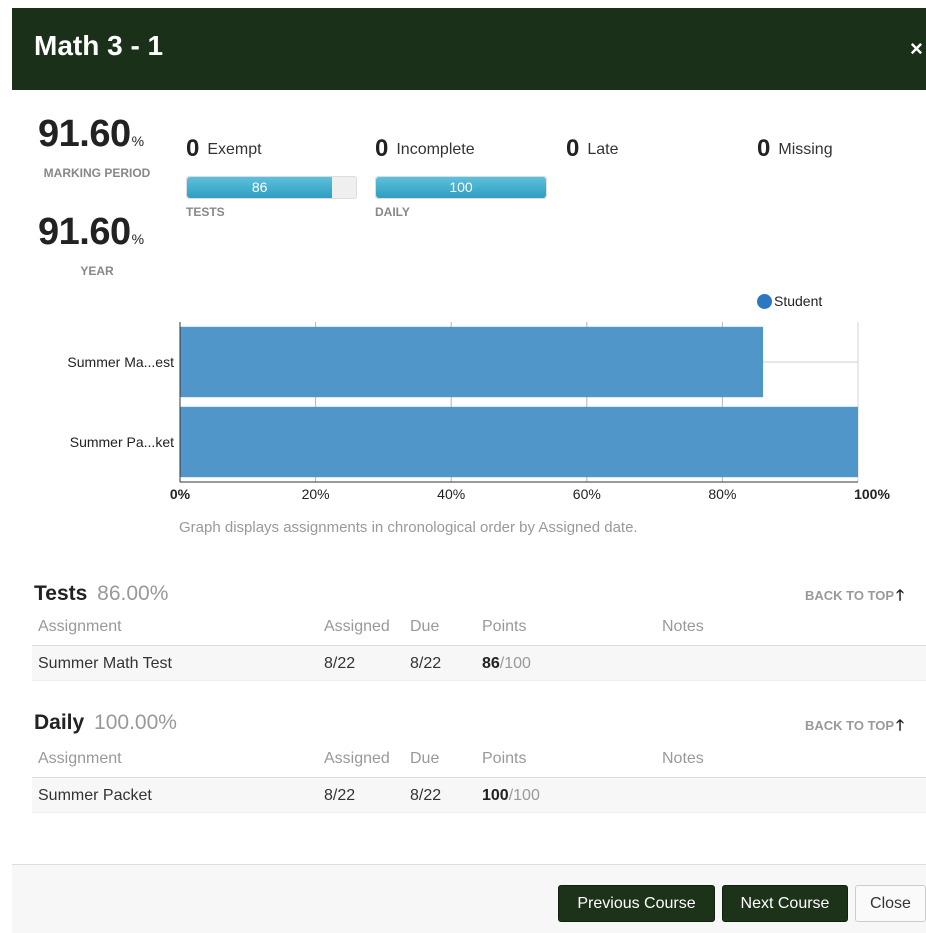 The height and width of the screenshot is (933, 926). I want to click on tests-progress-bar: 86, so click(271, 187).